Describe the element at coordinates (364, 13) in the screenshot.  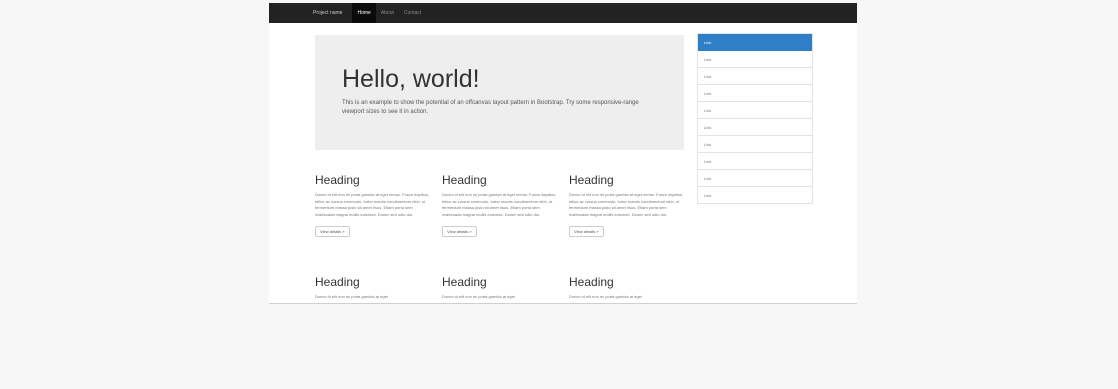
I see `nav-item-home: Home` at that location.